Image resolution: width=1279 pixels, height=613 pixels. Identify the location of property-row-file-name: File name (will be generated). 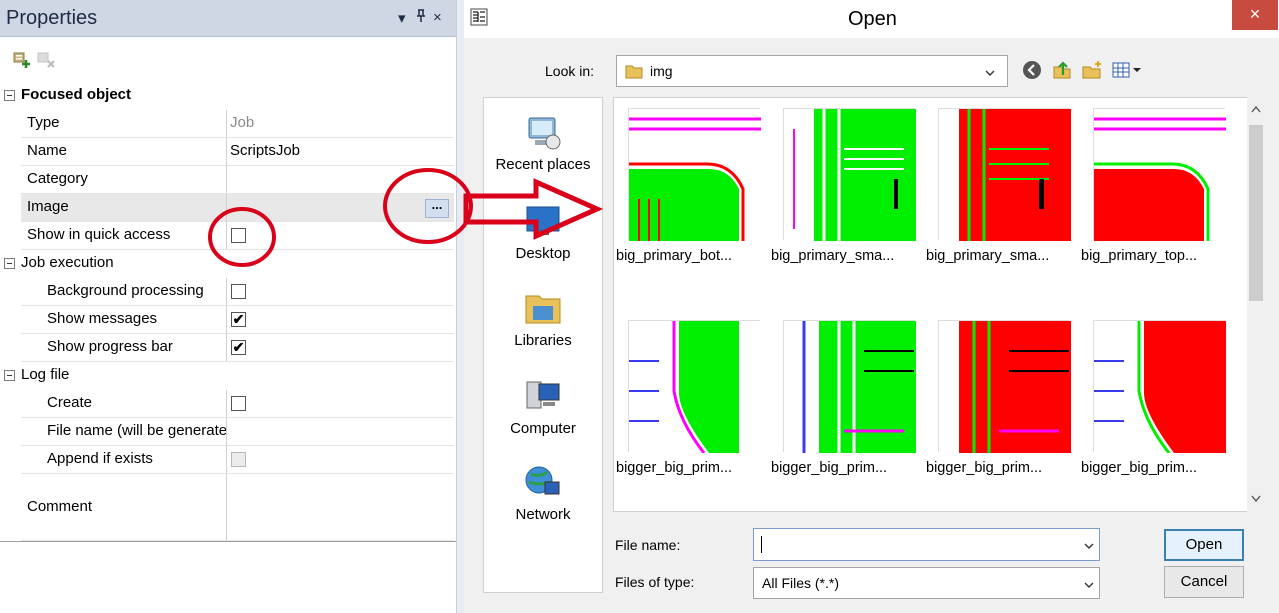
(227, 432).